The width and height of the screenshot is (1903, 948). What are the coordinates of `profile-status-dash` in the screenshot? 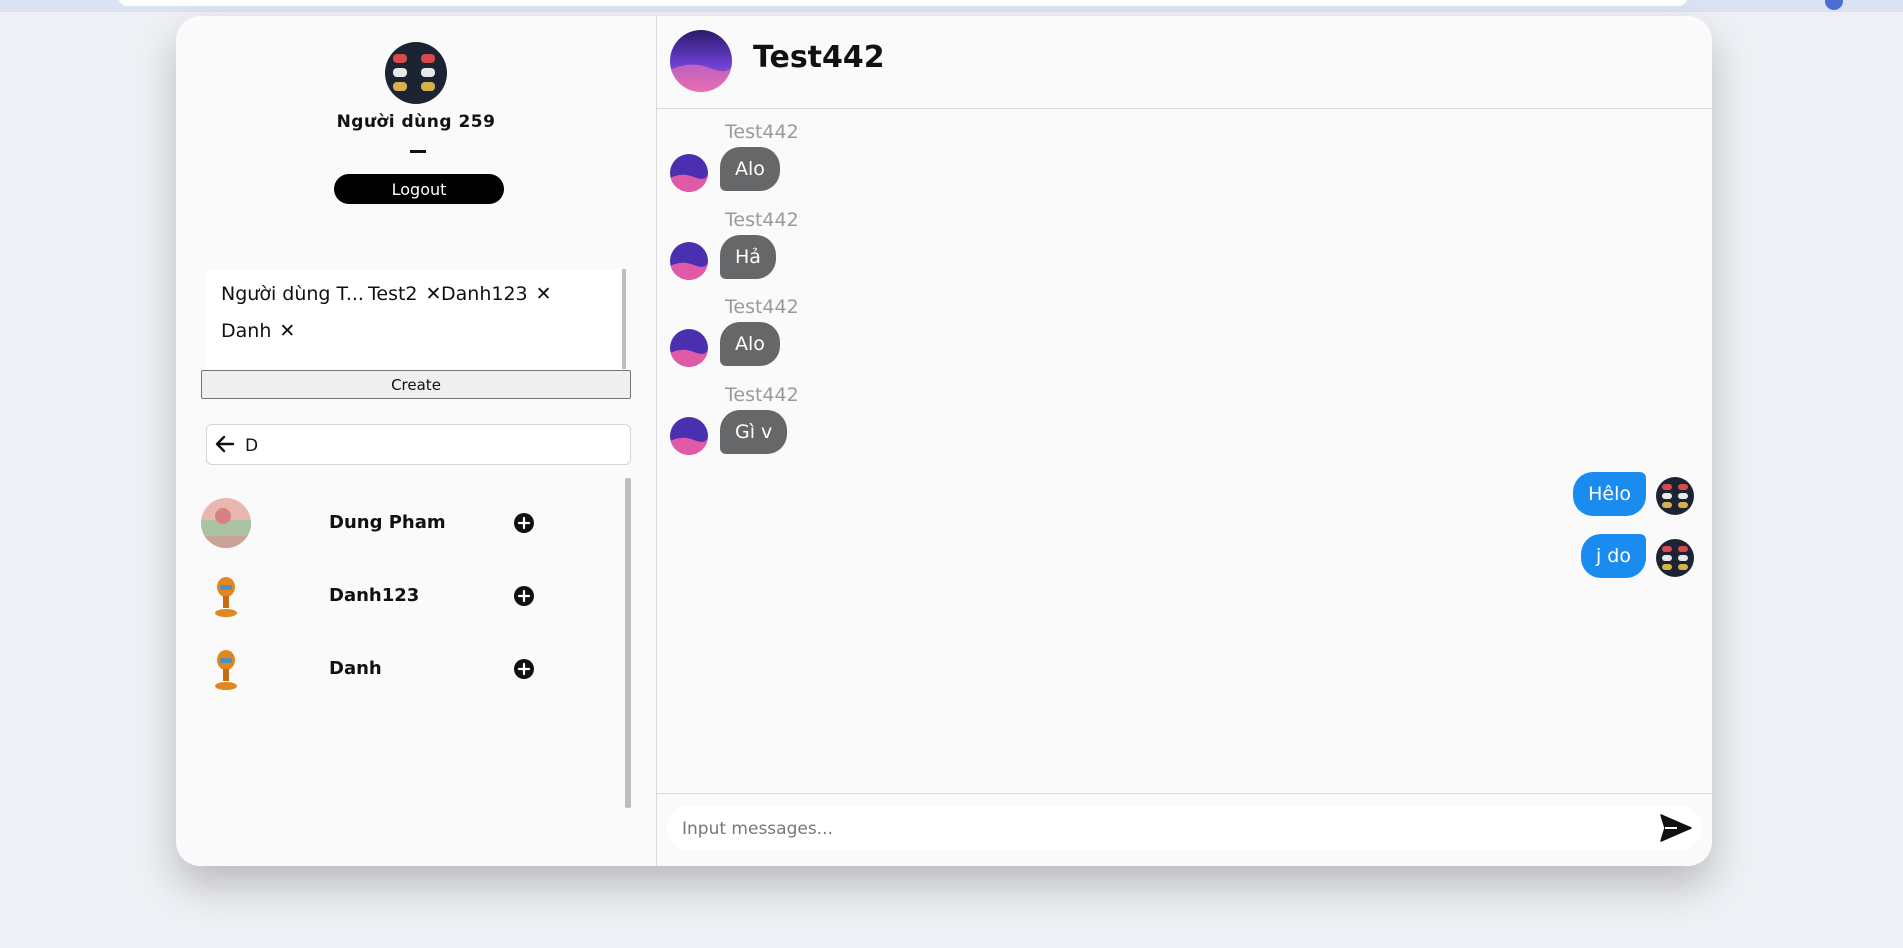 It's located at (418, 151).